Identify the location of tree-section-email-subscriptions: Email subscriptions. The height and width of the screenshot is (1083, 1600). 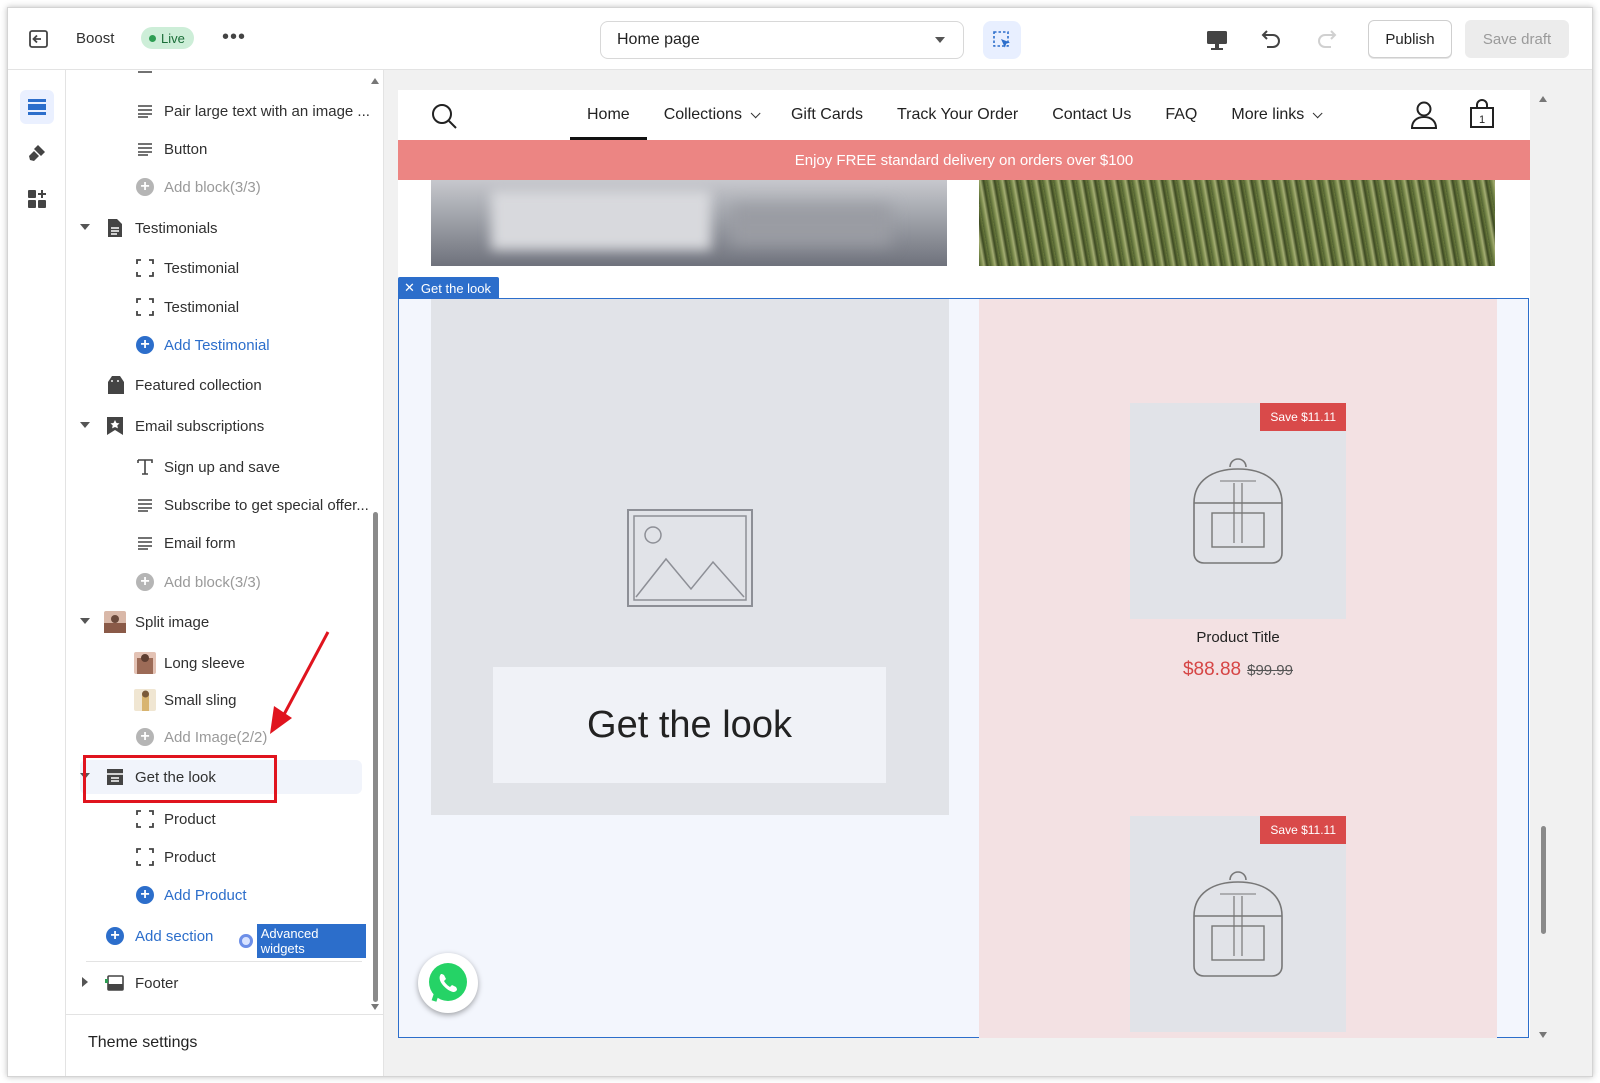
(216, 426).